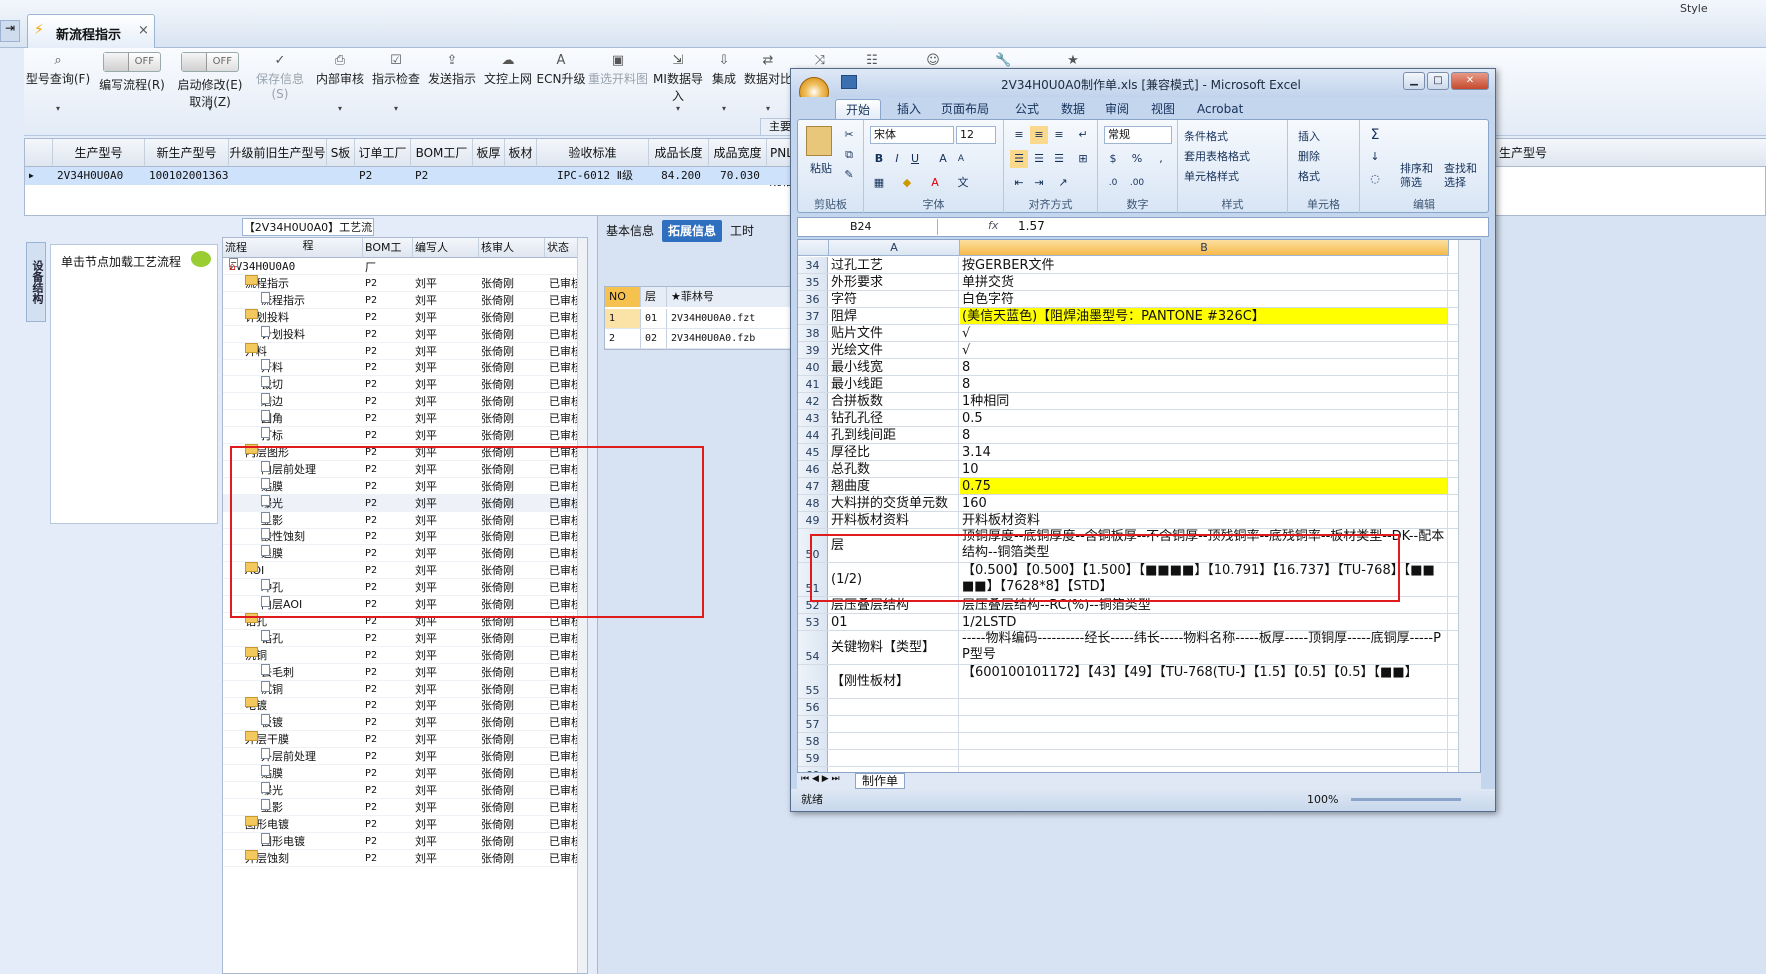 The width and height of the screenshot is (1766, 974). I want to click on cell-a: 翘曲度, so click(894, 486).